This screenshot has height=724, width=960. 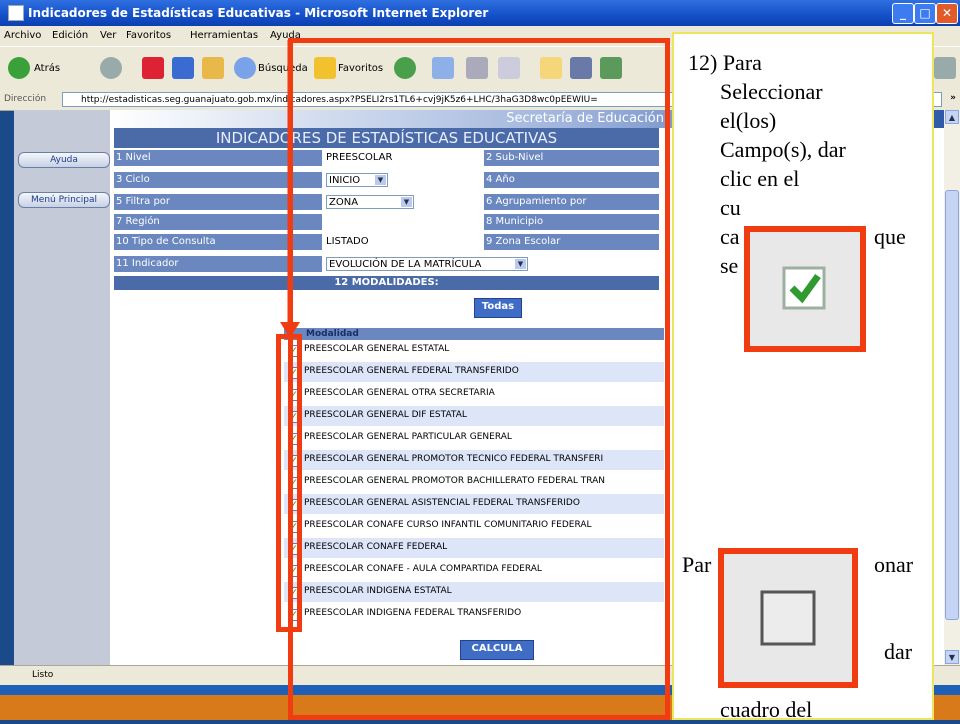 What do you see at coordinates (22, 35) in the screenshot?
I see `menu-archivo: Archivo` at bounding box center [22, 35].